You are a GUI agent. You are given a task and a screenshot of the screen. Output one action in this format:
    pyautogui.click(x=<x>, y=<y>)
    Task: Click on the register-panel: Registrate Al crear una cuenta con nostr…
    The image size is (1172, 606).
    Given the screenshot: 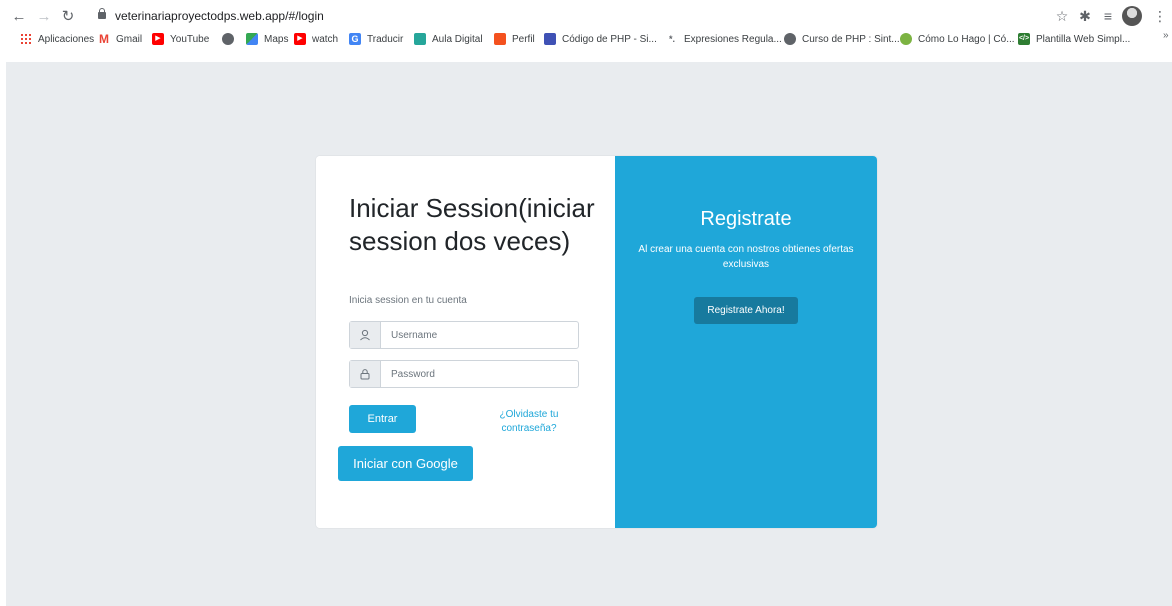 What is the action you would take?
    pyautogui.click(x=746, y=342)
    